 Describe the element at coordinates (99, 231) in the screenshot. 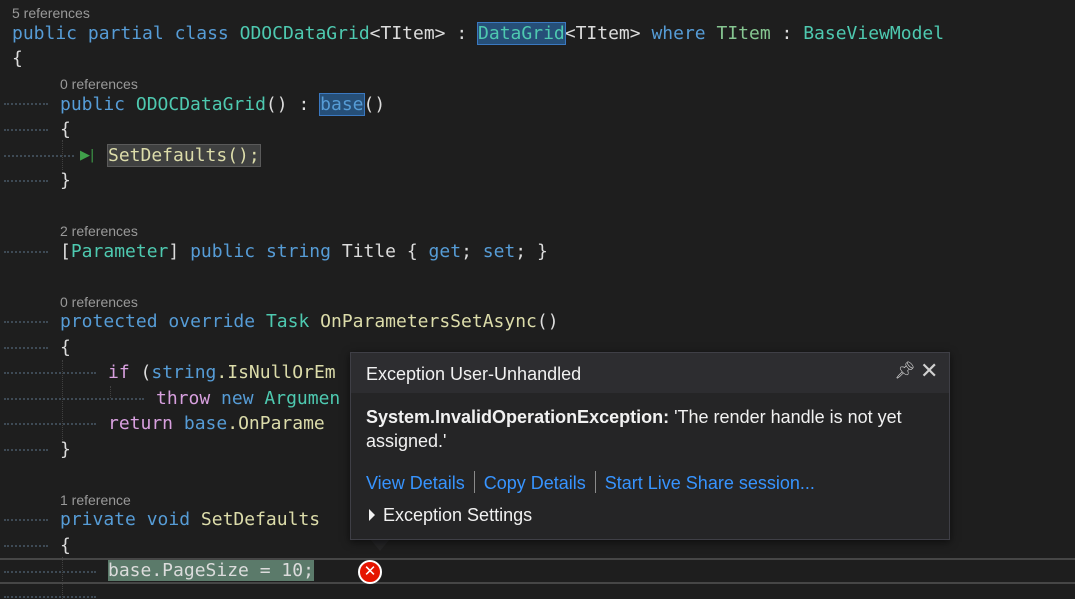

I see `codelens-title-references: 2 references` at that location.